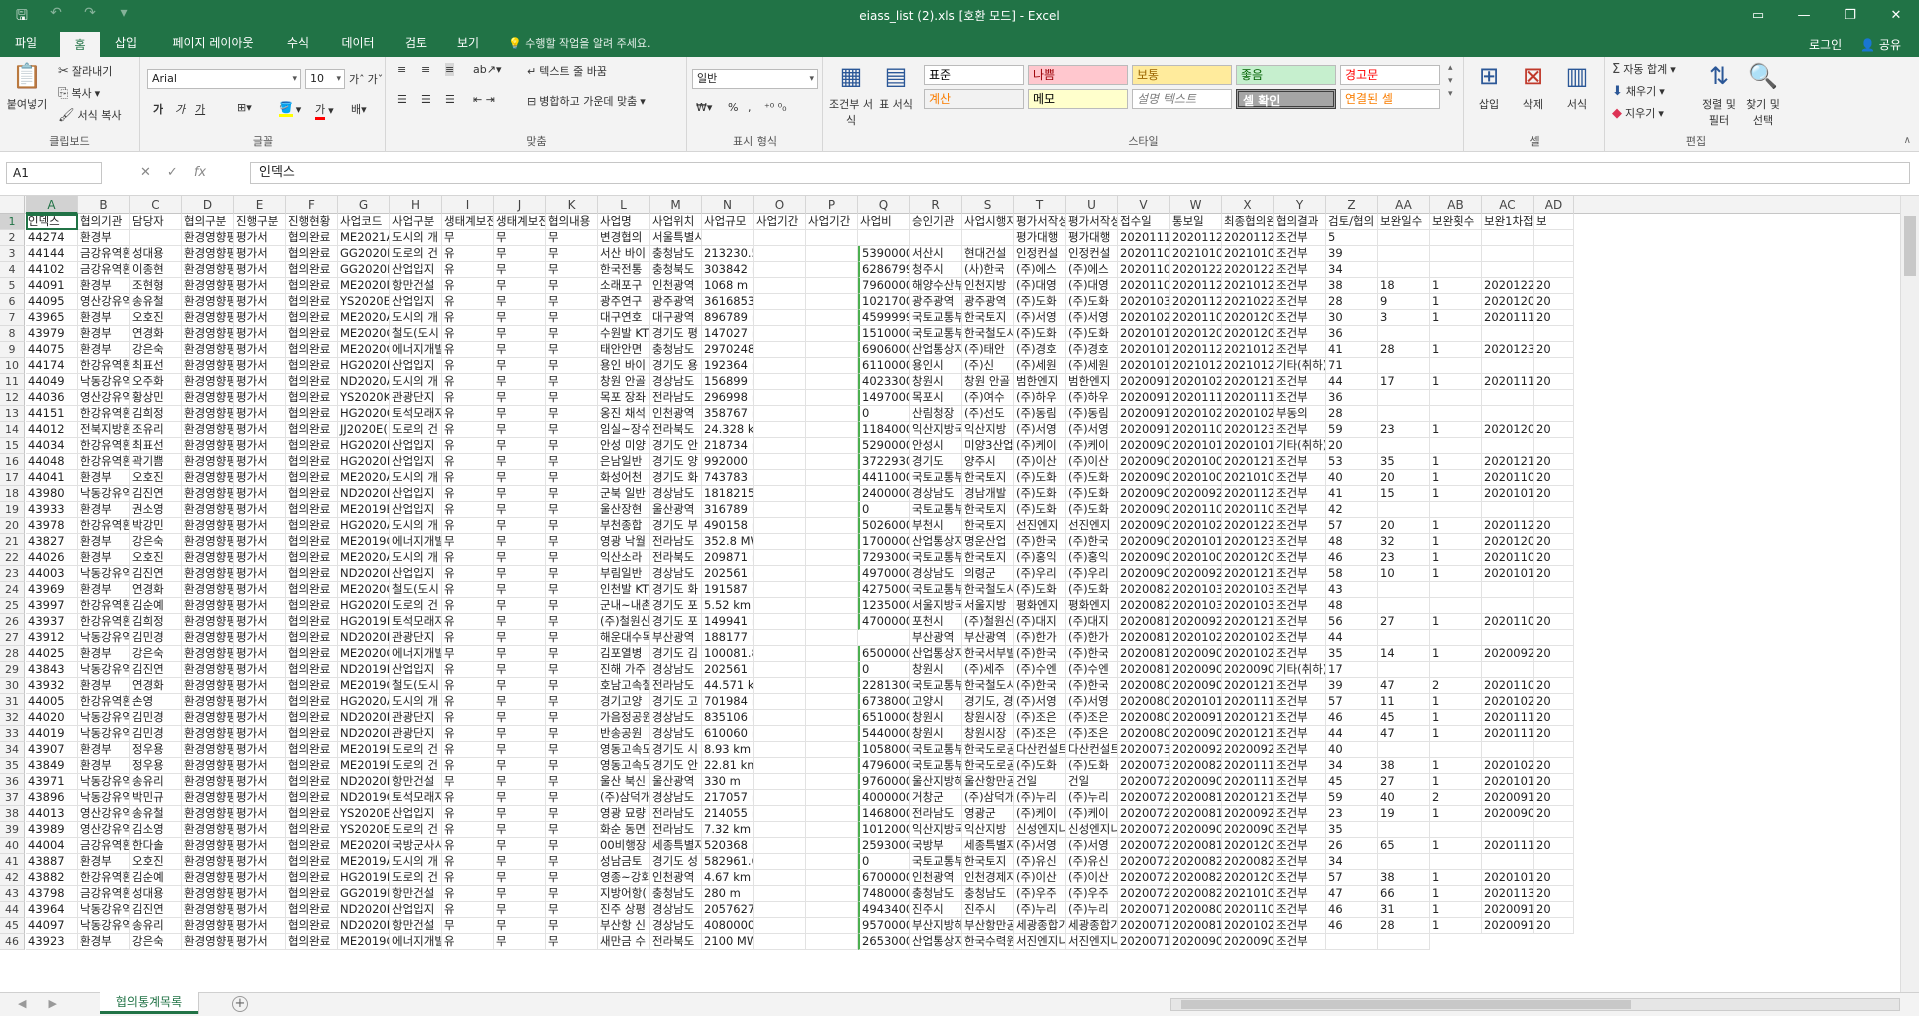 The image size is (1919, 1016). I want to click on cell: 20201208, so click(1508, 430).